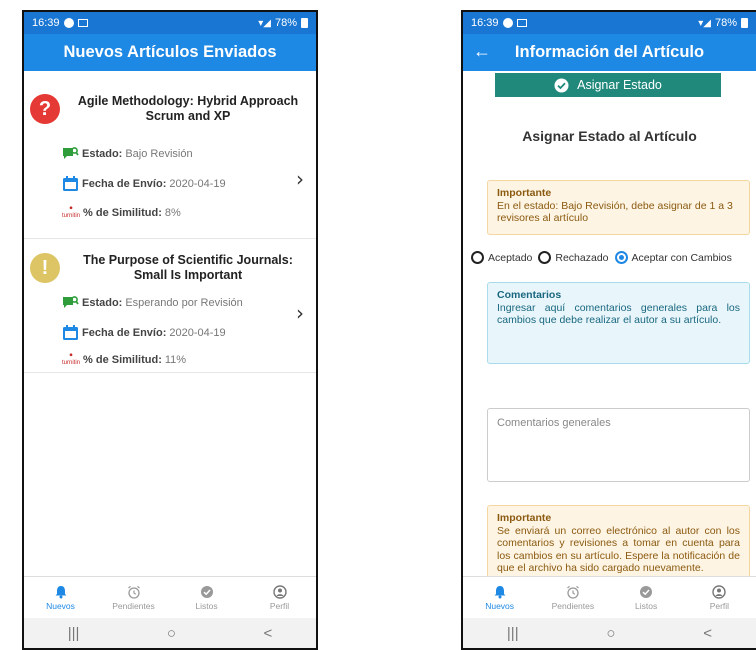  I want to click on similitud-value: 8%, so click(172, 213).